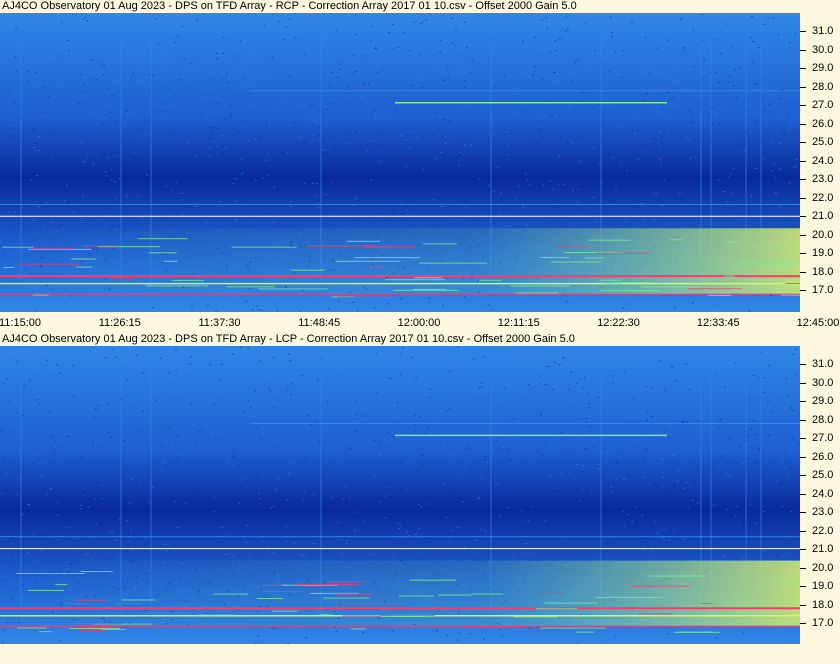  Describe the element at coordinates (823, 530) in the screenshot. I see `y-tick-label: 22.0` at that location.